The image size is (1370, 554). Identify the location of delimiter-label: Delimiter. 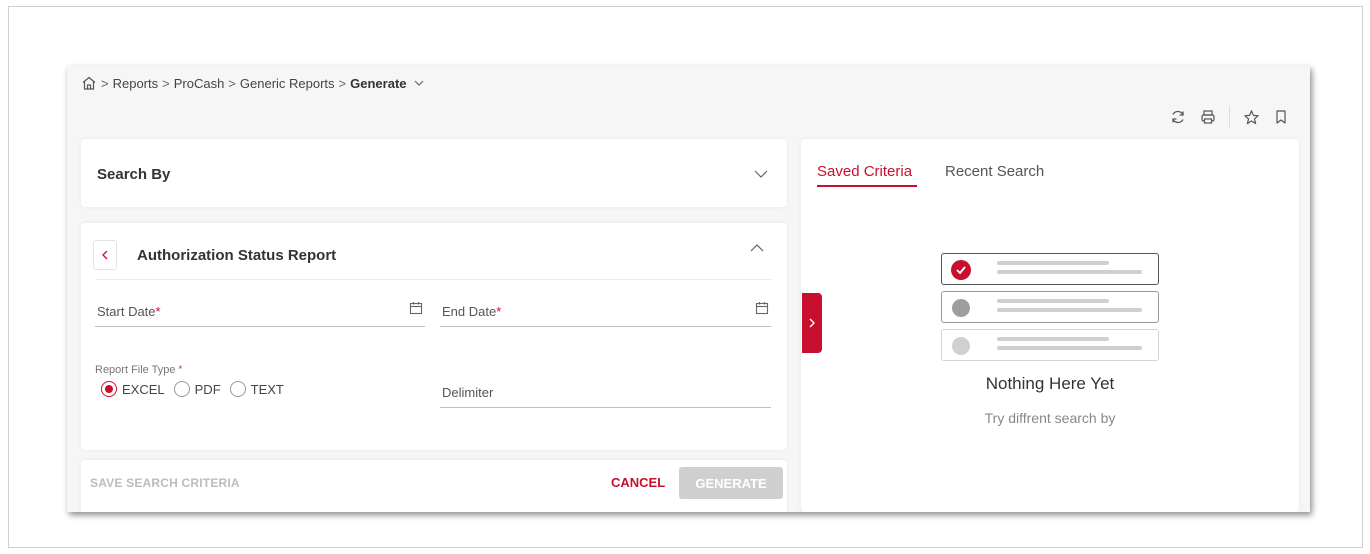
(468, 392).